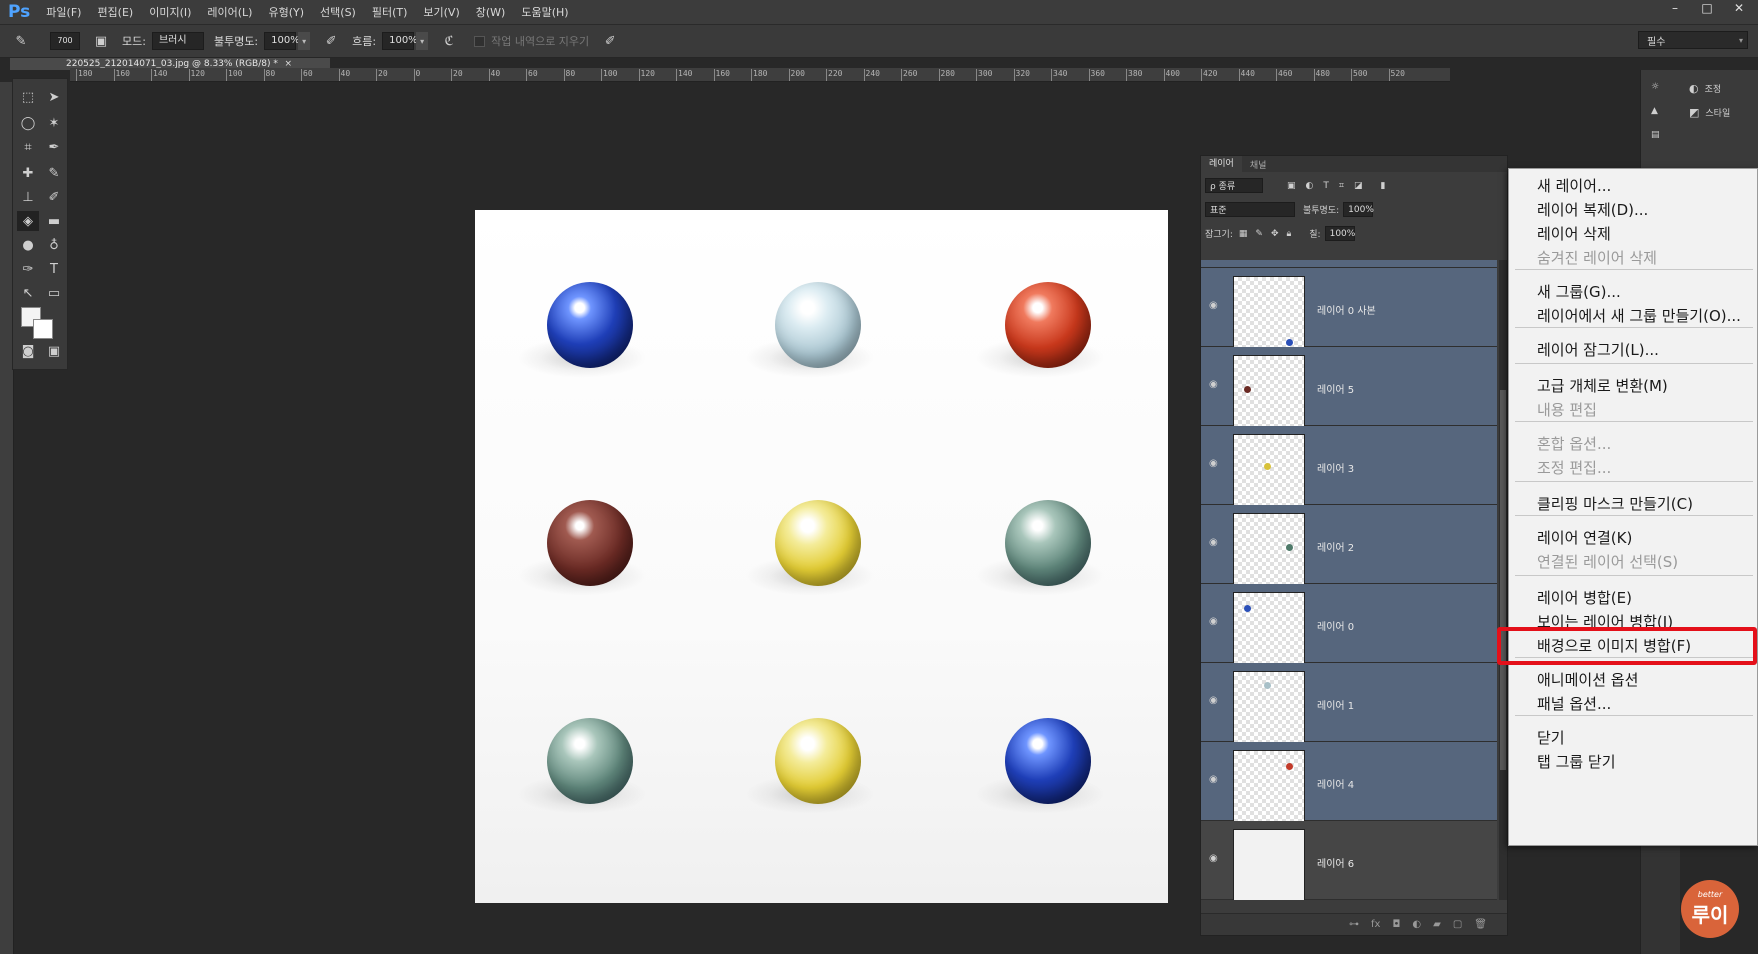  What do you see at coordinates (1310, 186) in the screenshot?
I see `filter-adjust-icon: ◐` at bounding box center [1310, 186].